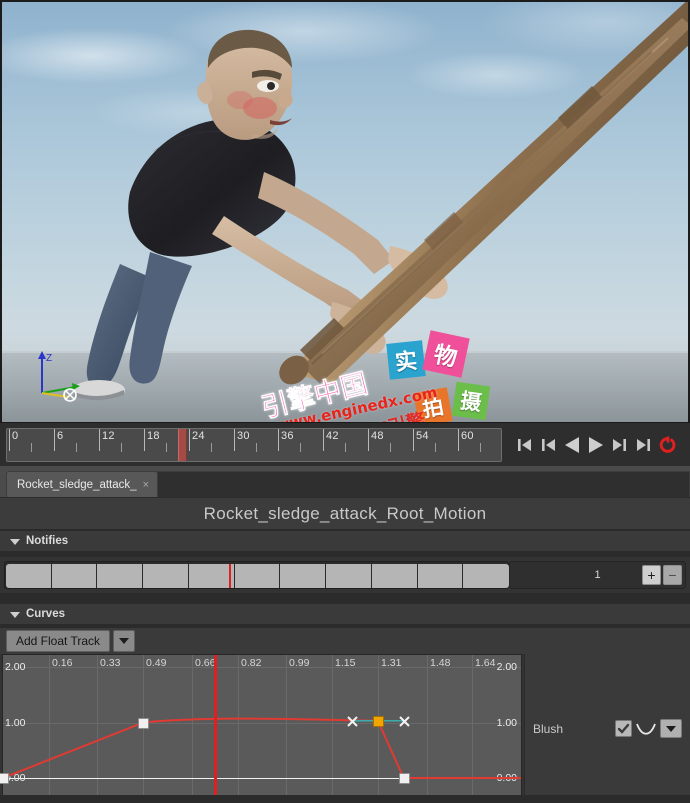 The image size is (690, 803). What do you see at coordinates (332, 435) in the screenshot?
I see `ruler-tick-label: 42` at bounding box center [332, 435].